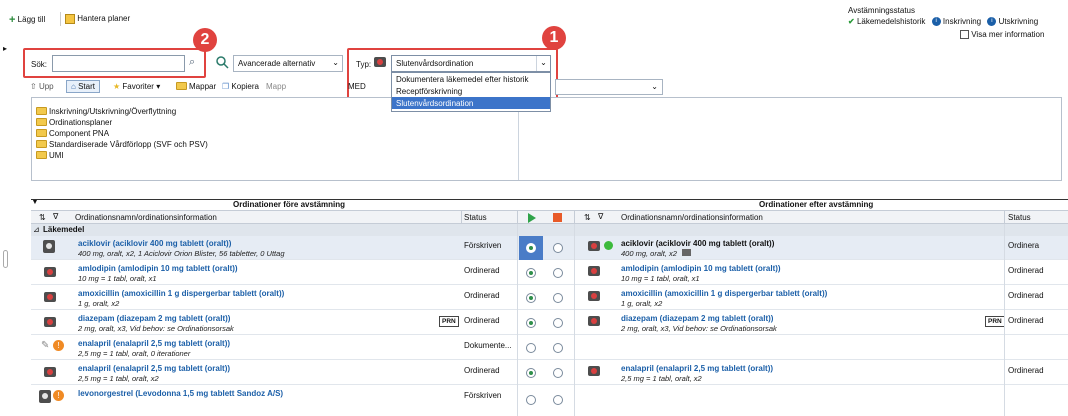 Image resolution: width=1068 pixels, height=416 pixels. Describe the element at coordinates (5, 48) in the screenshot. I see `collapse-arrow-icon: ▸` at that location.